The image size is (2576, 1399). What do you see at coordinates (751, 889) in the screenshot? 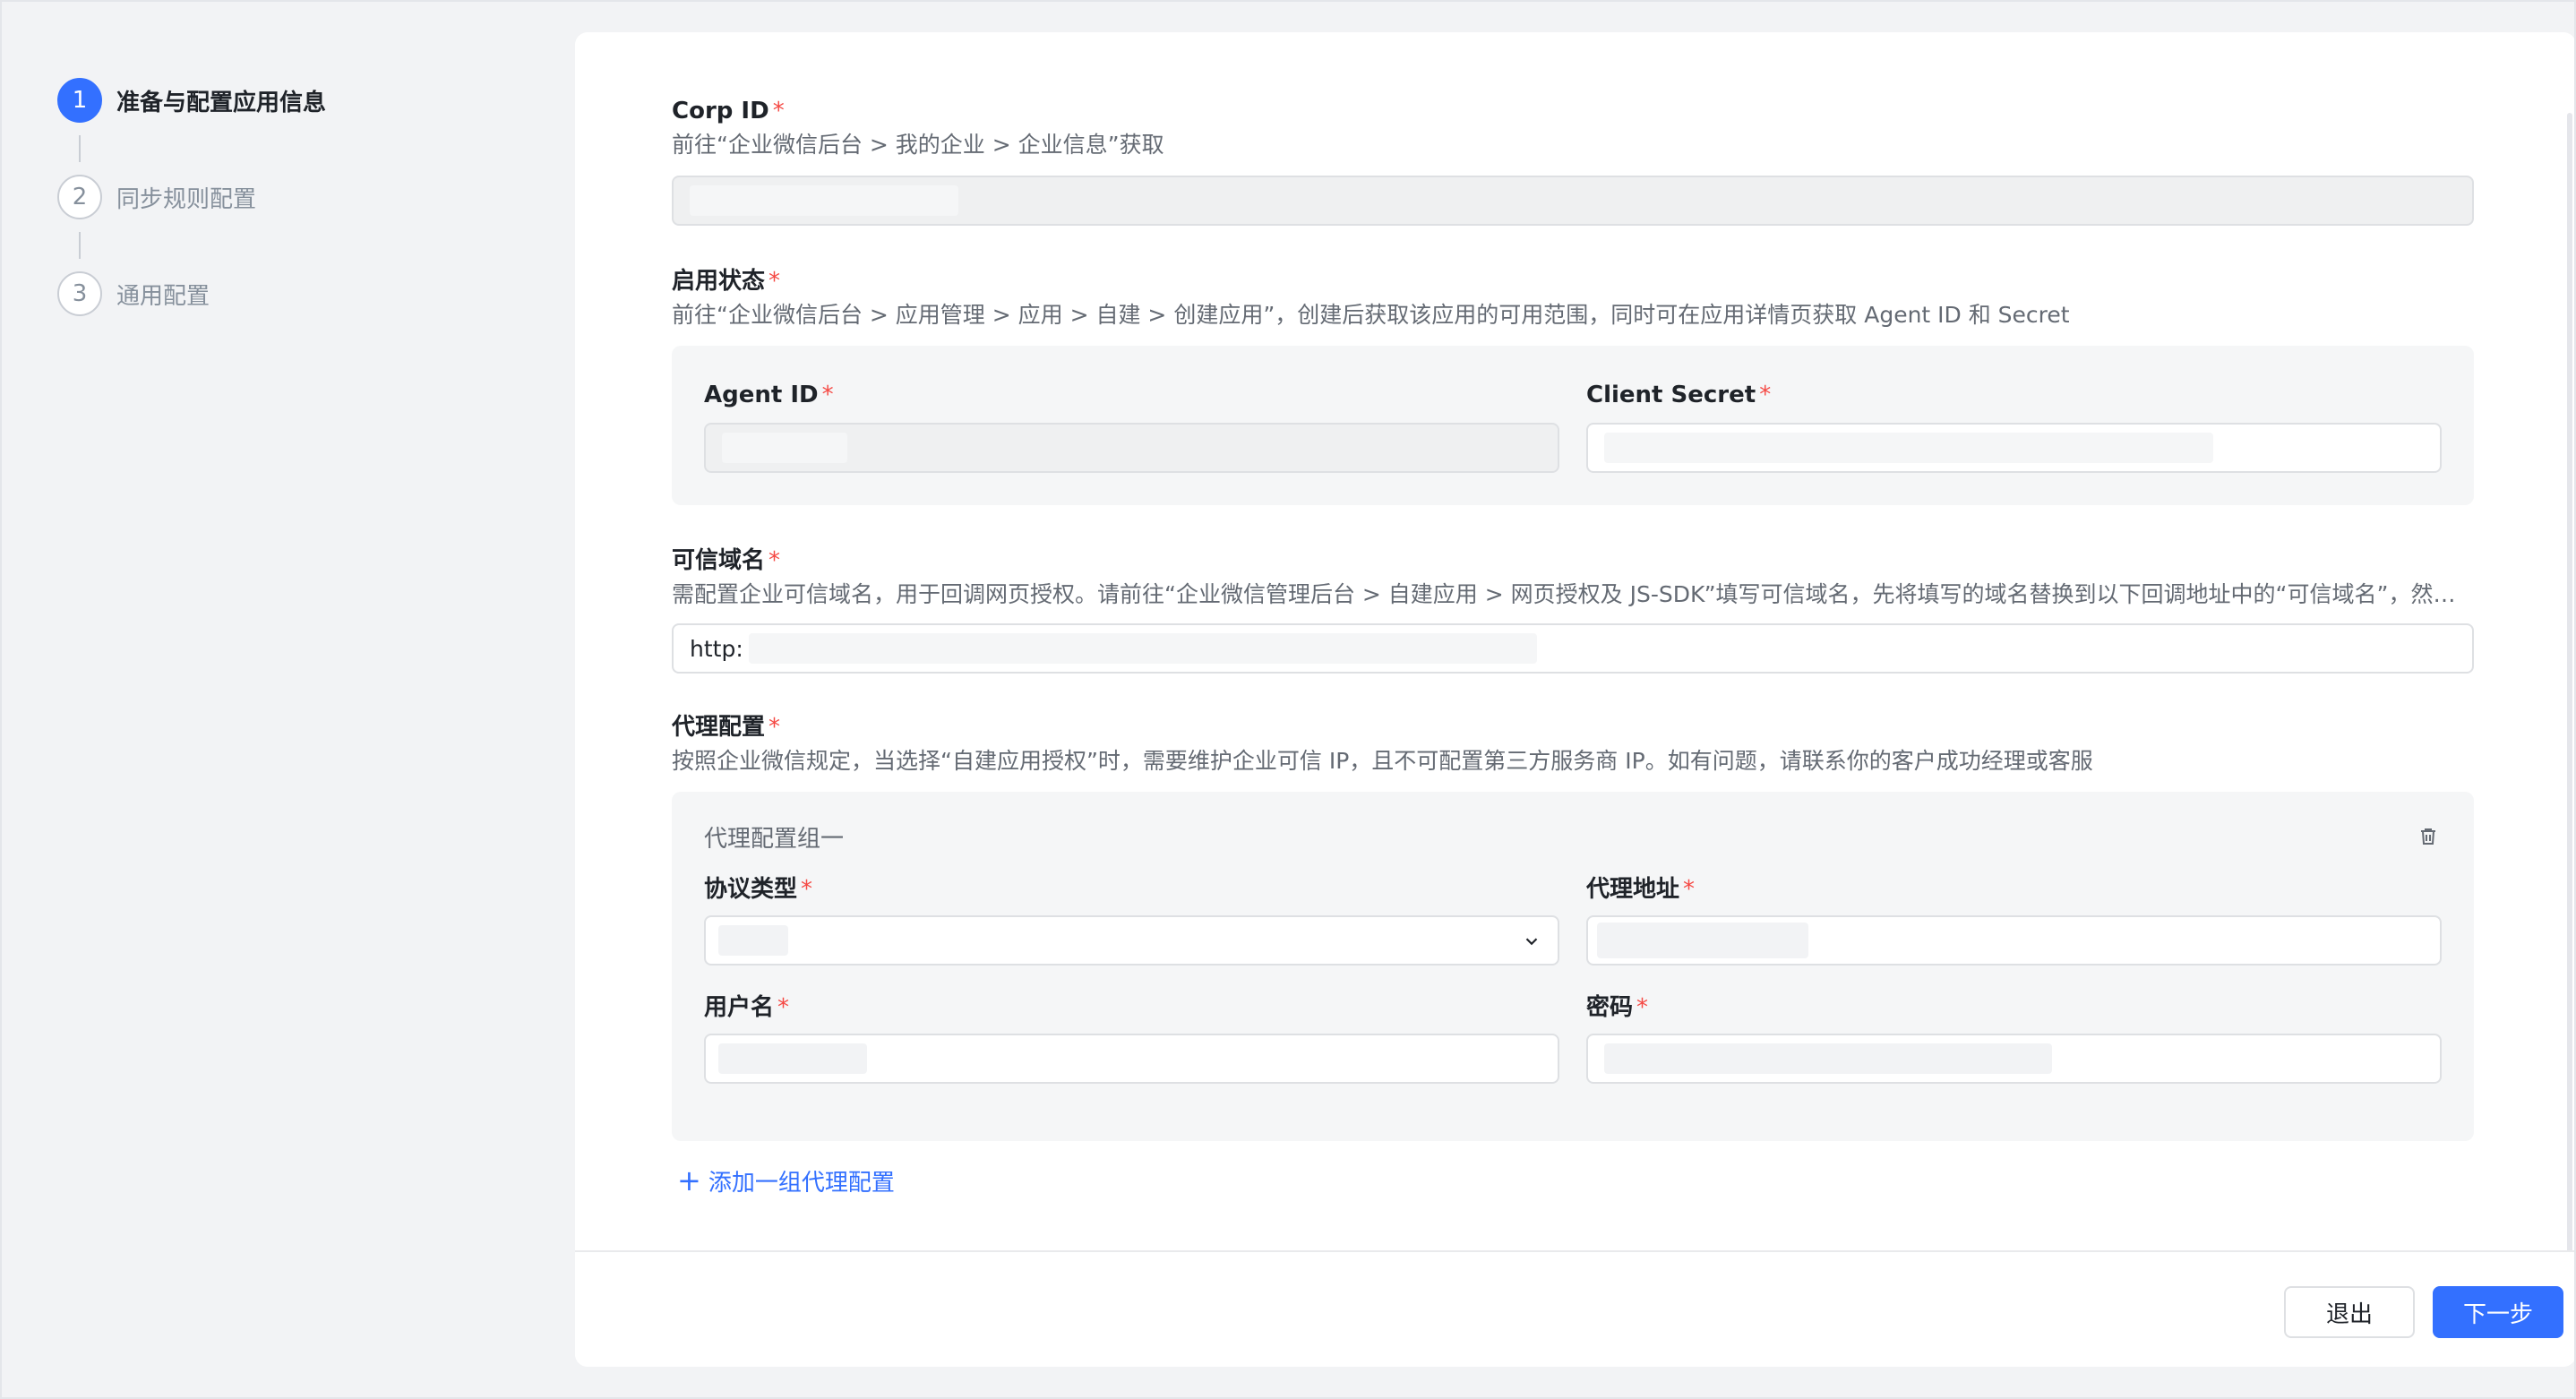
I see `protocol-label-text: 协议类型` at bounding box center [751, 889].